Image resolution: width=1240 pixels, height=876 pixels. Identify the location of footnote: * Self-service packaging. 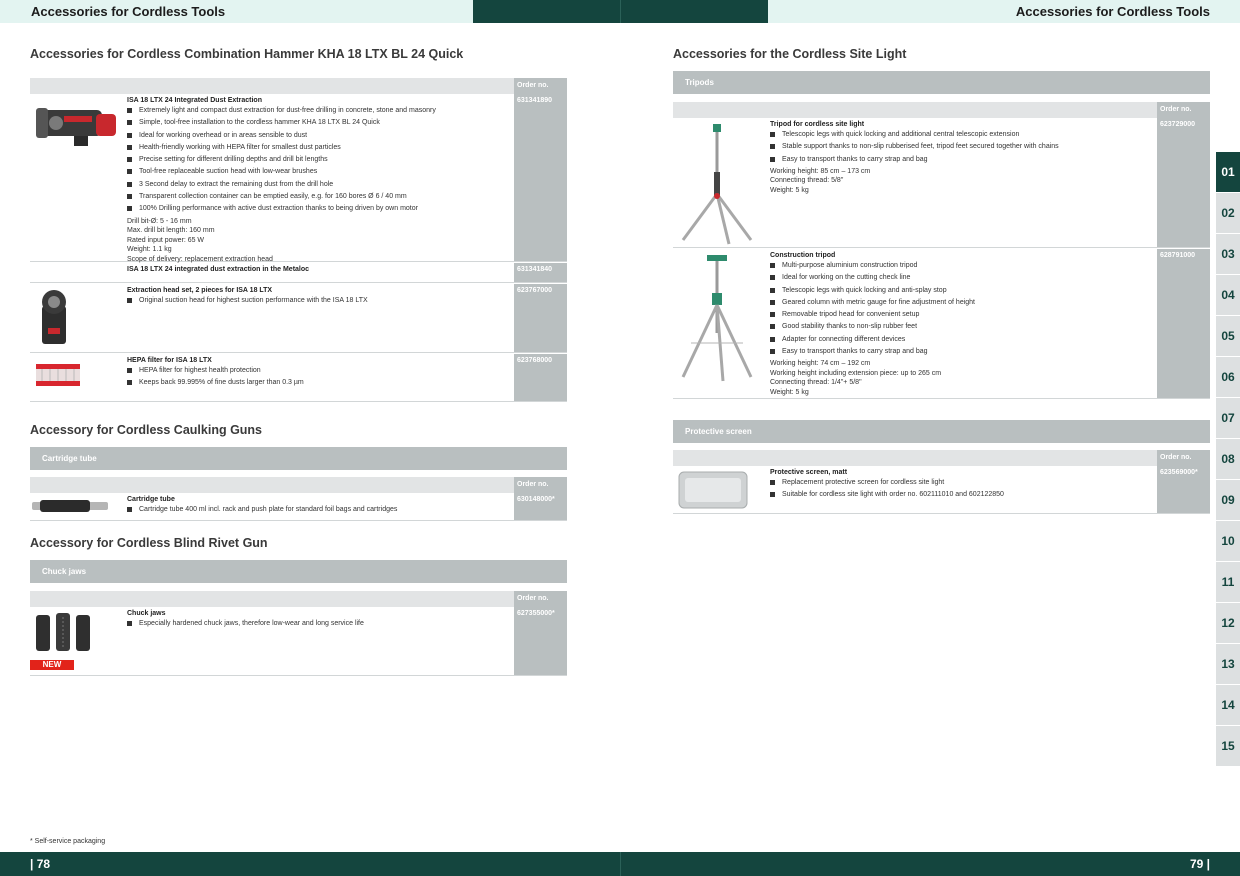
(68, 841).